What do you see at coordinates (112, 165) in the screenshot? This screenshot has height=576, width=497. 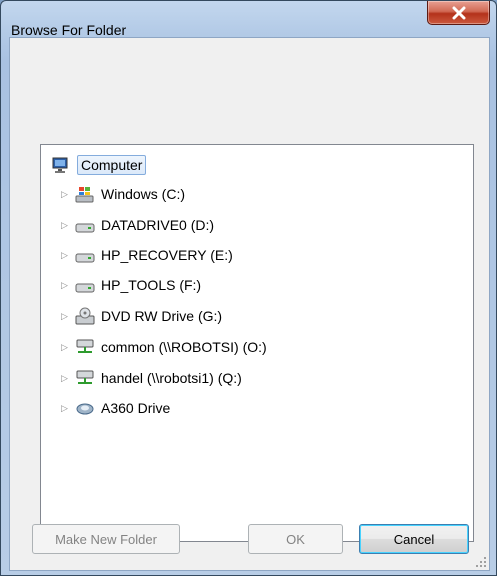 I see `tree-item-label: Computer` at bounding box center [112, 165].